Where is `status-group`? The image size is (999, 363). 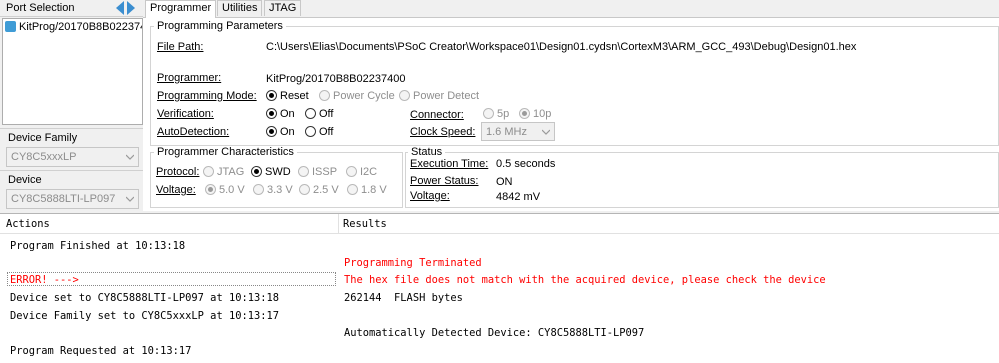 status-group is located at coordinates (702, 180).